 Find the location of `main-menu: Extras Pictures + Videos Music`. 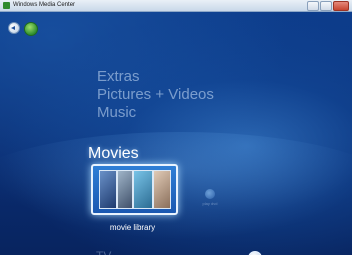

main-menu: Extras Pictures + Videos Music is located at coordinates (155, 95).